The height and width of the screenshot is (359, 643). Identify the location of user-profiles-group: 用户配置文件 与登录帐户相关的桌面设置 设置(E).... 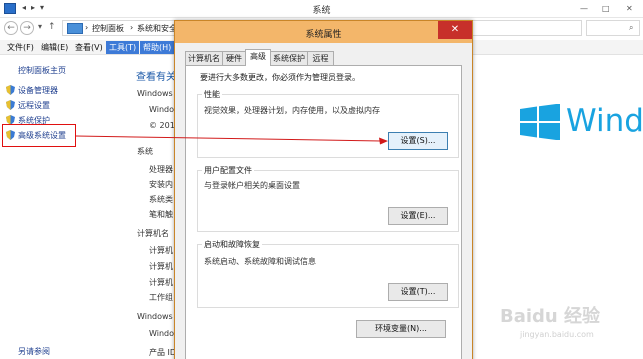
(328, 198).